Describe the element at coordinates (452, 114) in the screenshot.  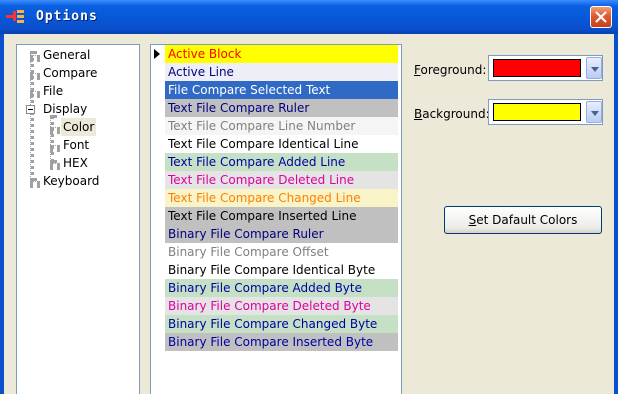
I see `background-label: Background:` at that location.